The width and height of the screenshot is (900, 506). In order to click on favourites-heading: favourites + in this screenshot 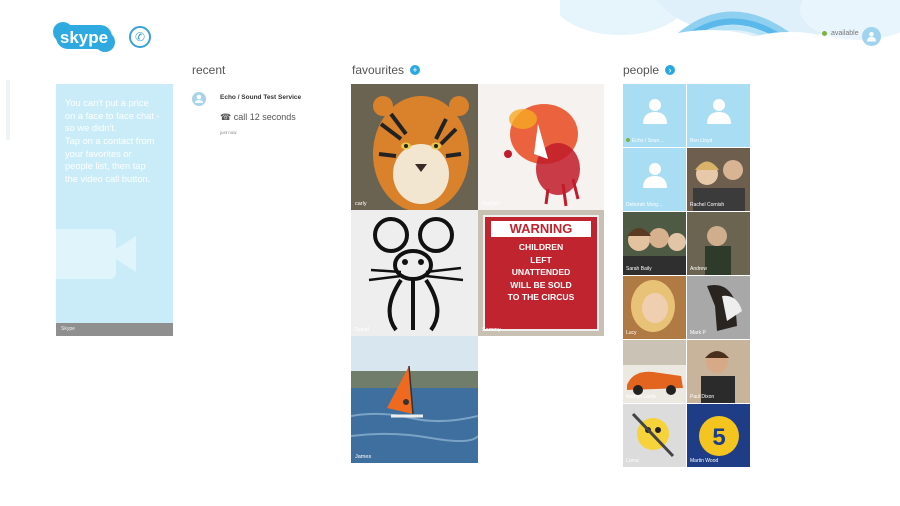, I will do `click(386, 70)`.